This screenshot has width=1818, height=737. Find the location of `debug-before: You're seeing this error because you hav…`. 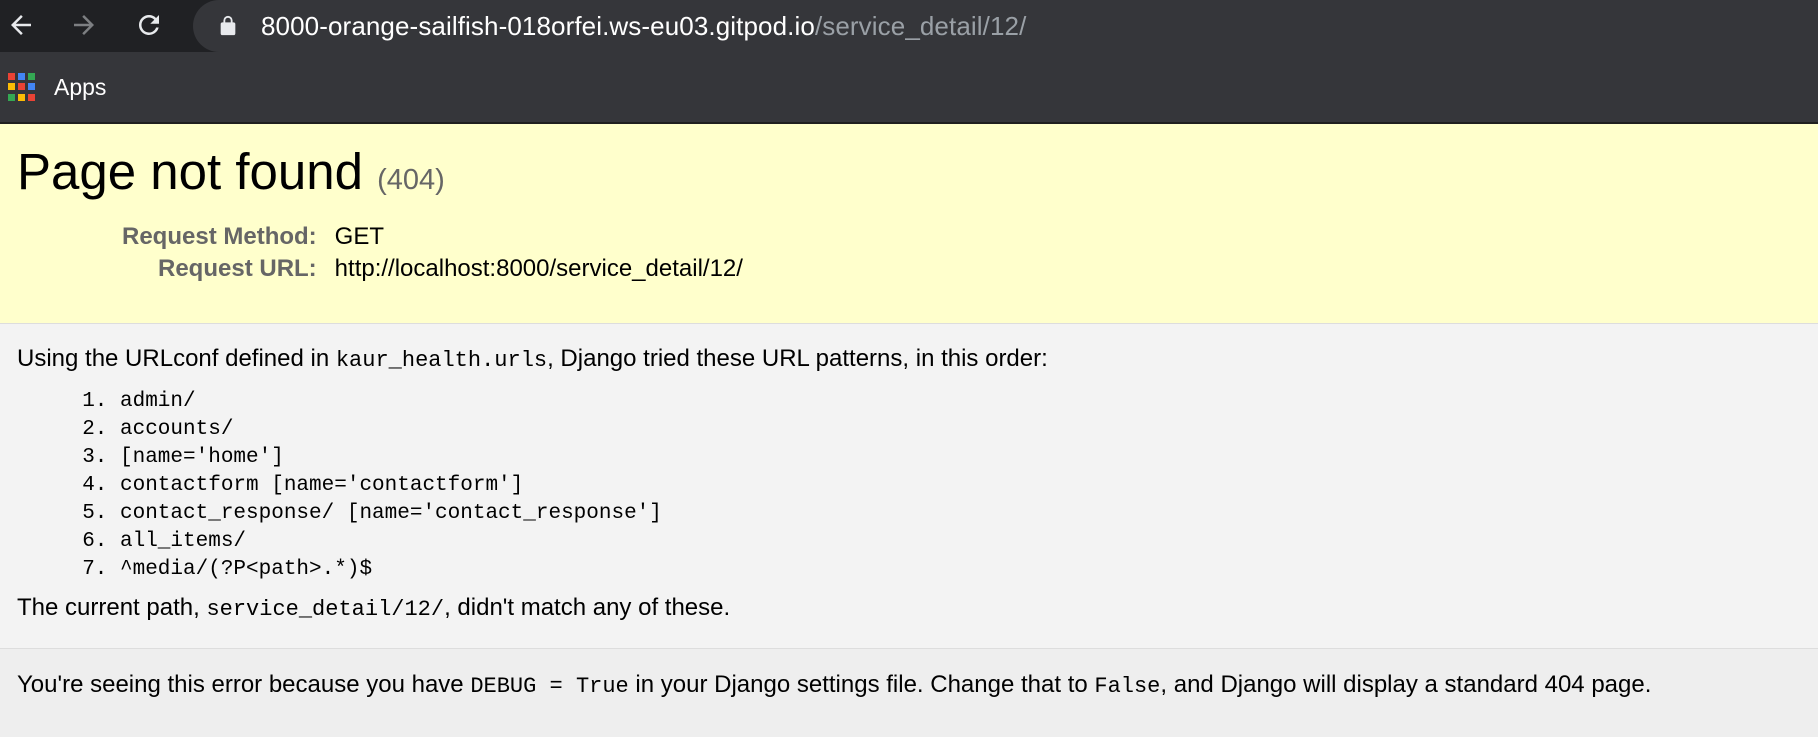

debug-before: You're seeing this error because you hav… is located at coordinates (244, 684).